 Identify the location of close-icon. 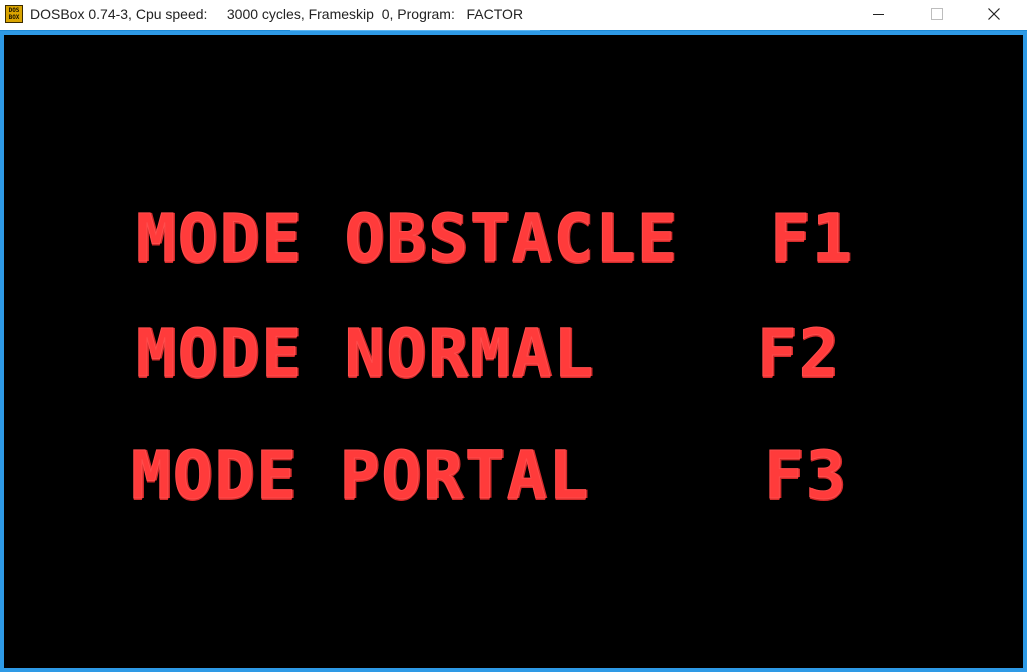
(994, 14).